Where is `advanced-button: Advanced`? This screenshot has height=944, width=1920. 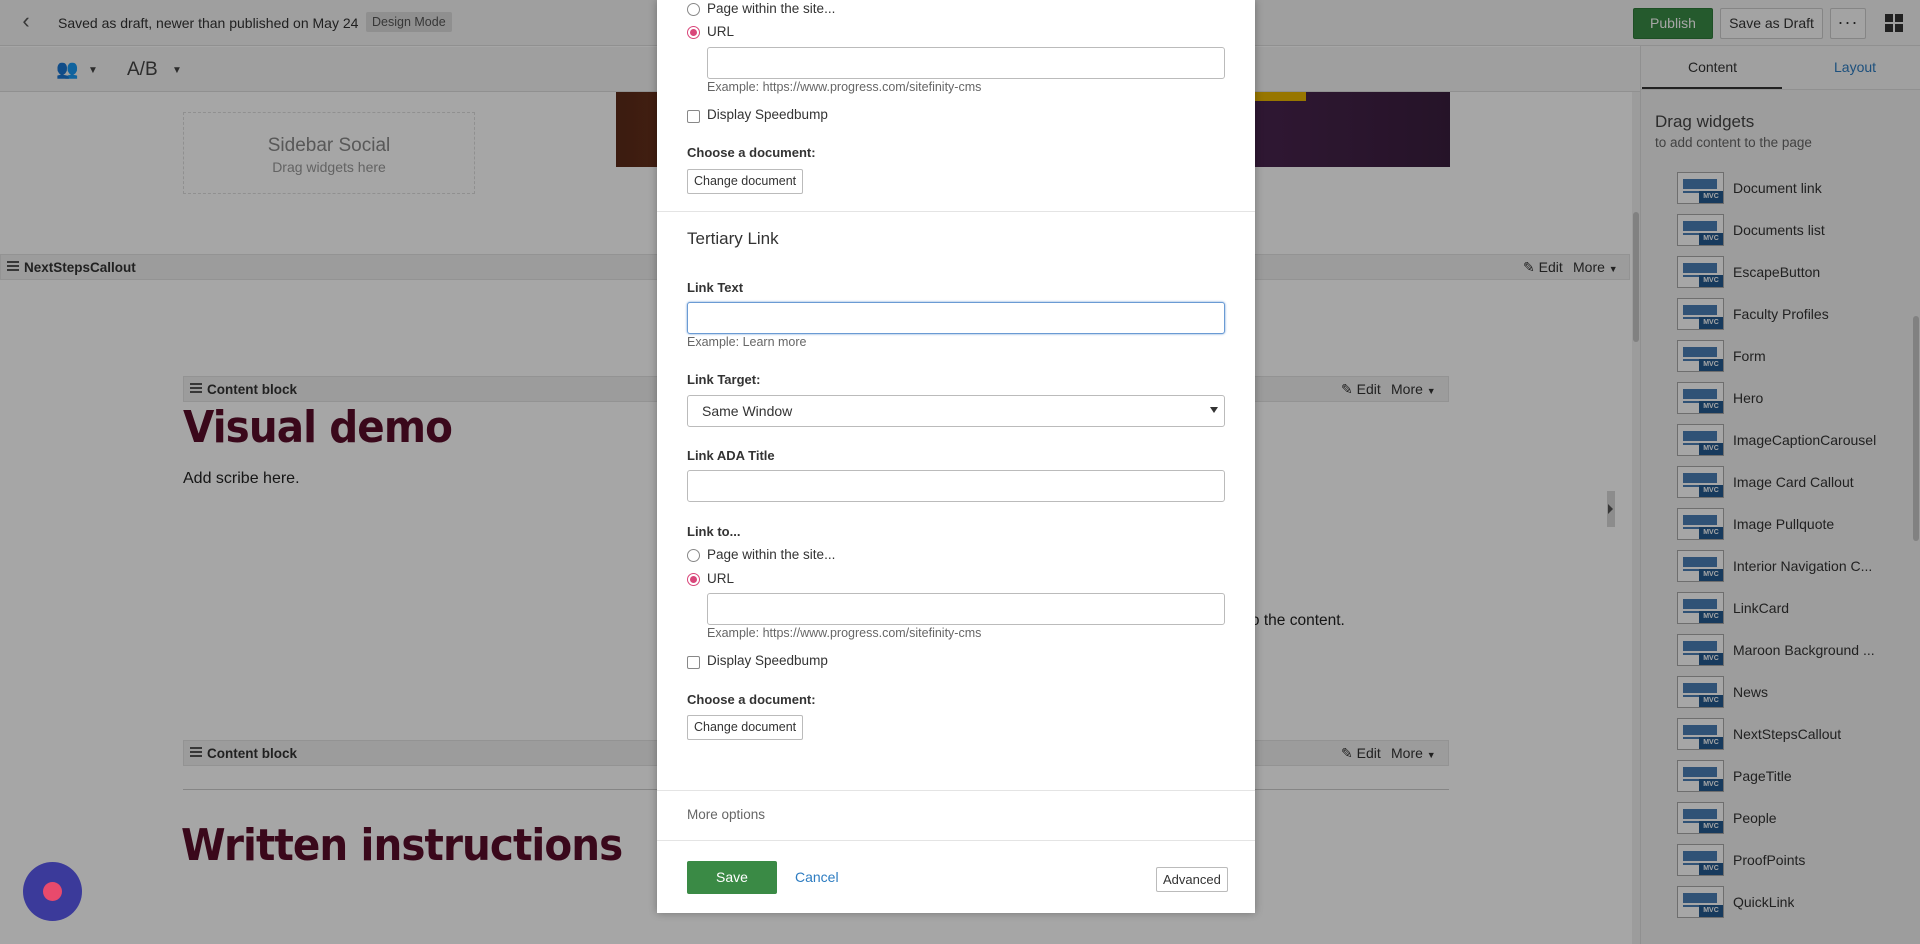 advanced-button: Advanced is located at coordinates (1192, 879).